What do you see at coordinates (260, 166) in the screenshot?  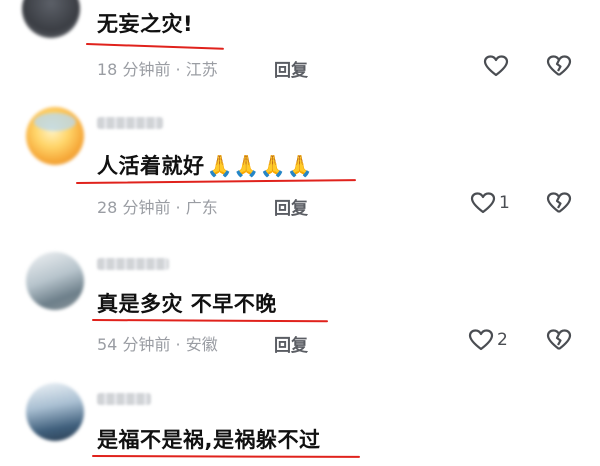 I see `prayer-emoji: 🙏🙏🙏🙏` at bounding box center [260, 166].